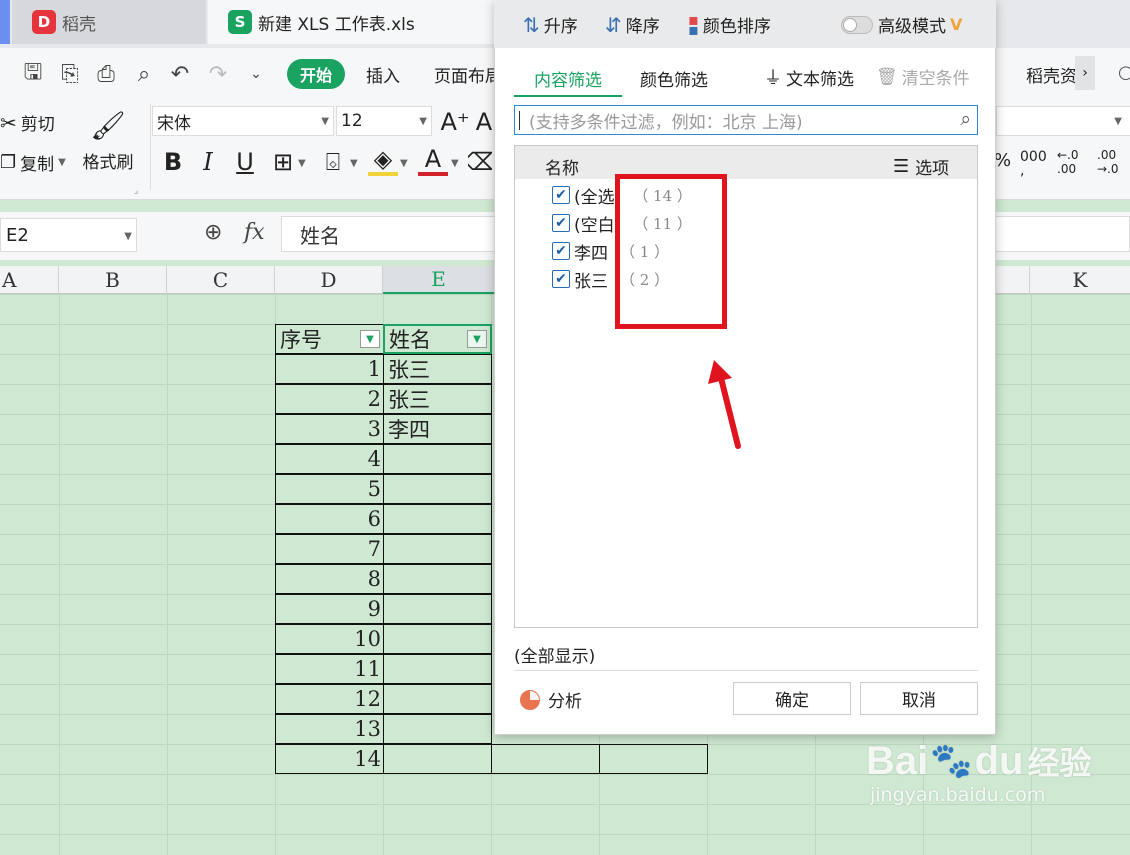 Image resolution: width=1130 pixels, height=855 pixels. I want to click on quick-access-more-icon: ⌄, so click(256, 74).